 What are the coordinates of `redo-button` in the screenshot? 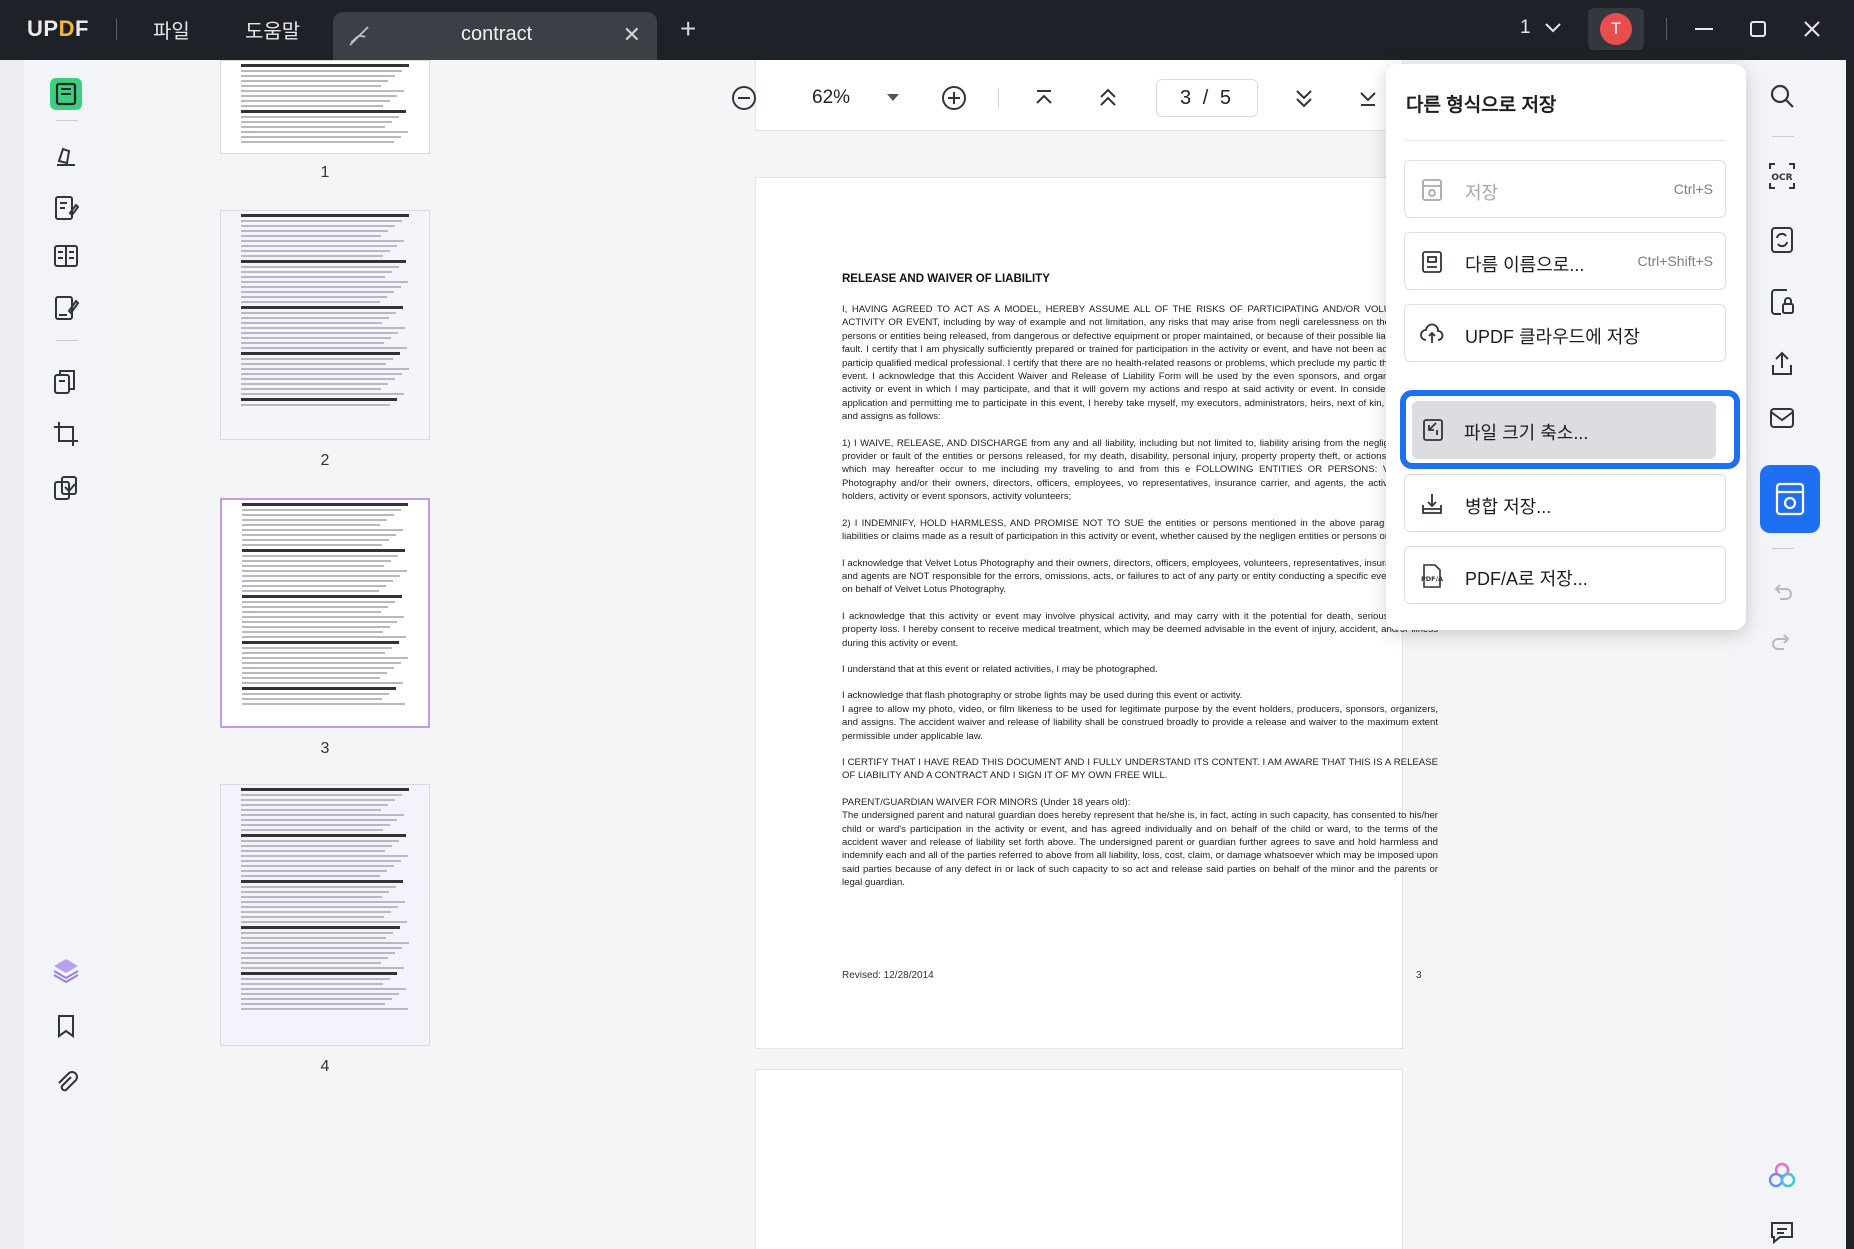 It's located at (1782, 642).